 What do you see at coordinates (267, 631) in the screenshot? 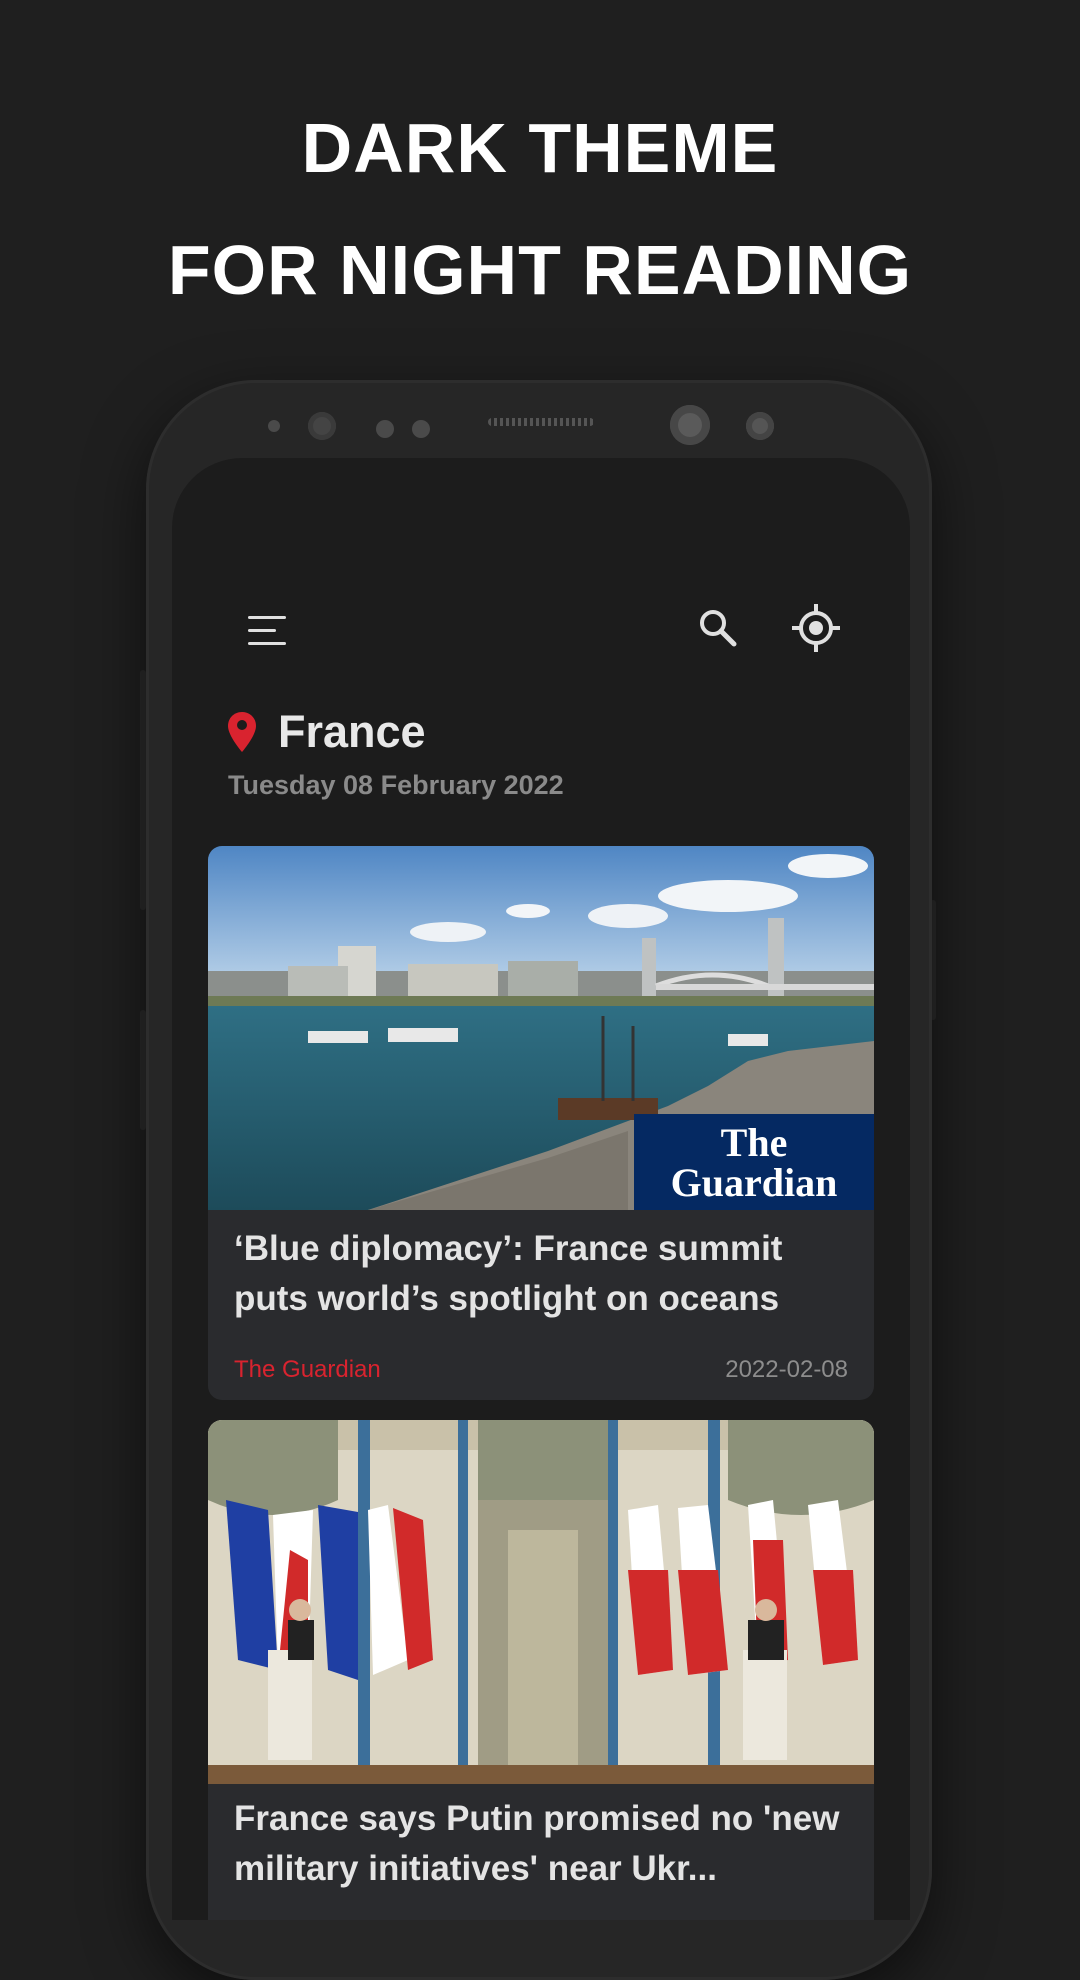
I see `hamburger-menu-icon` at bounding box center [267, 631].